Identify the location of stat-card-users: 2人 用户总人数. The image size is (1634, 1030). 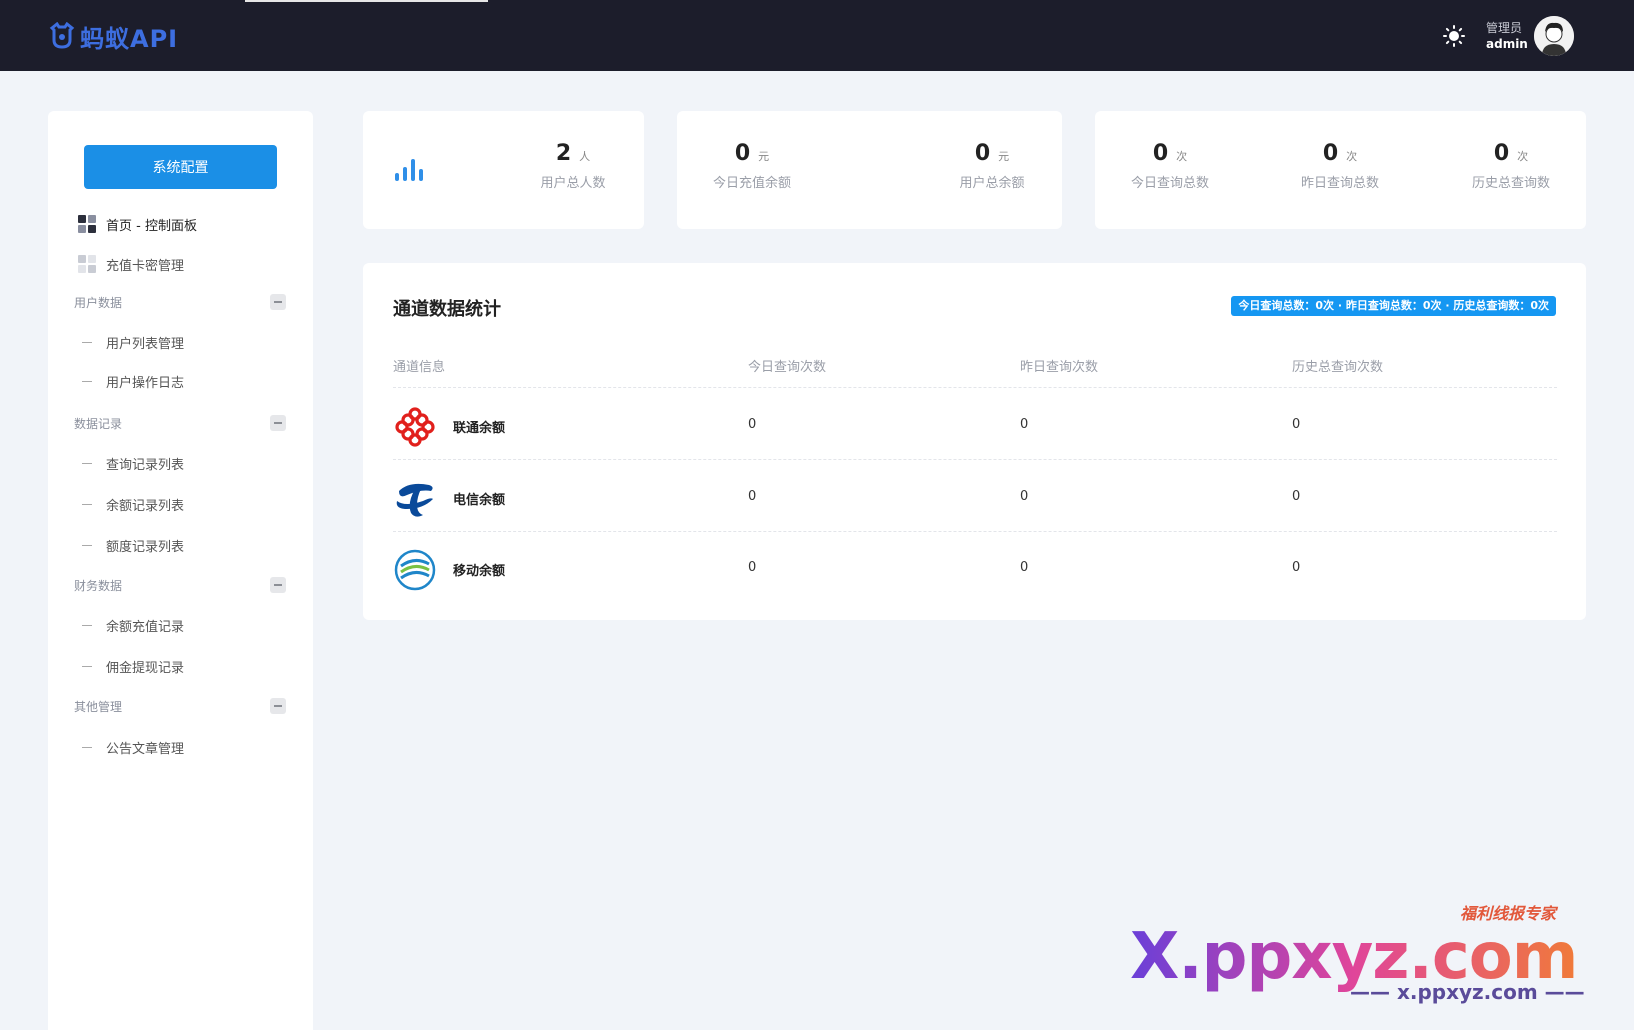
(503, 170).